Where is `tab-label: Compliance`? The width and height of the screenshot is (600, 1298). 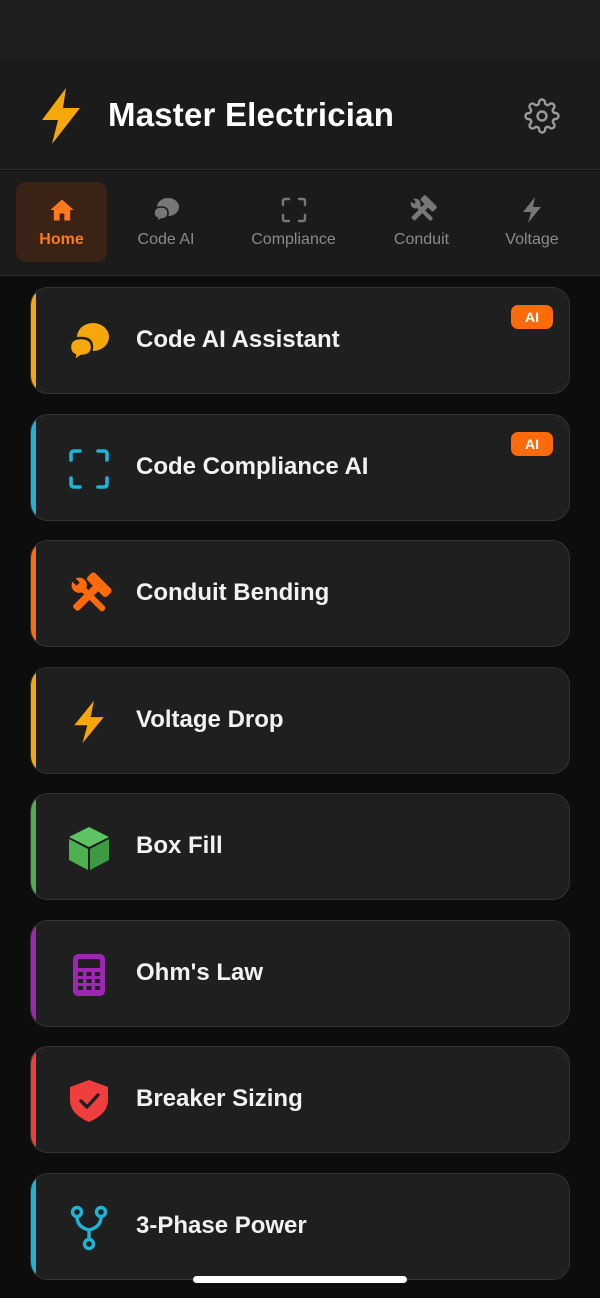 tab-label: Compliance is located at coordinates (293, 239).